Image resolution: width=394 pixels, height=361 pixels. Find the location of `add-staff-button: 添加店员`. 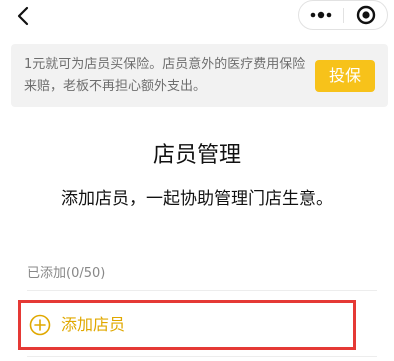

add-staff-button: 添加店员 is located at coordinates (187, 325).